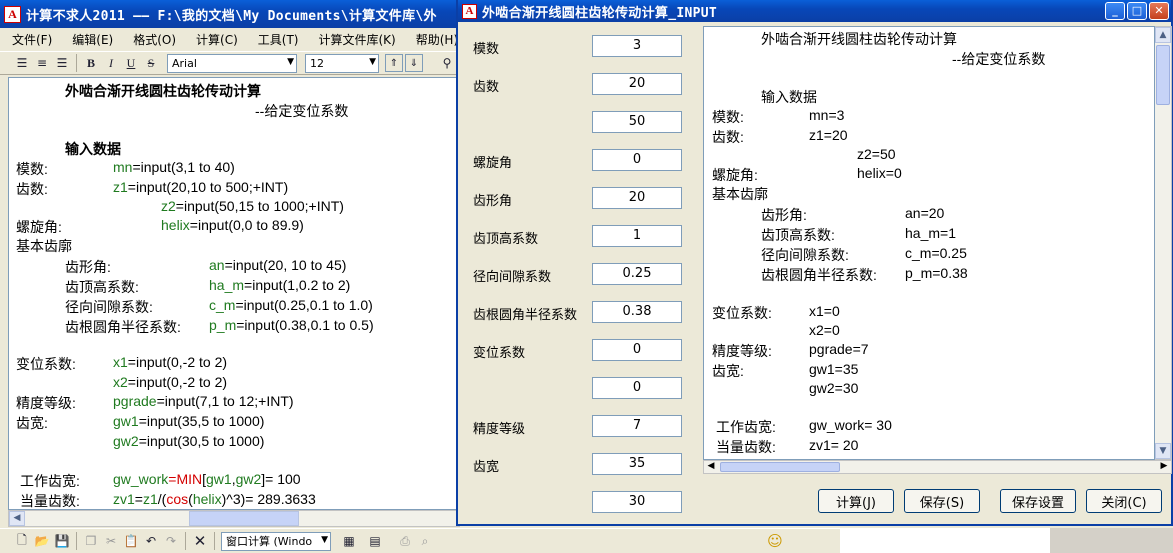 The height and width of the screenshot is (553, 1173). What do you see at coordinates (189, 441) in the screenshot?
I see `doc-expr-gw2: gw2=input(30,5 to 1000)` at bounding box center [189, 441].